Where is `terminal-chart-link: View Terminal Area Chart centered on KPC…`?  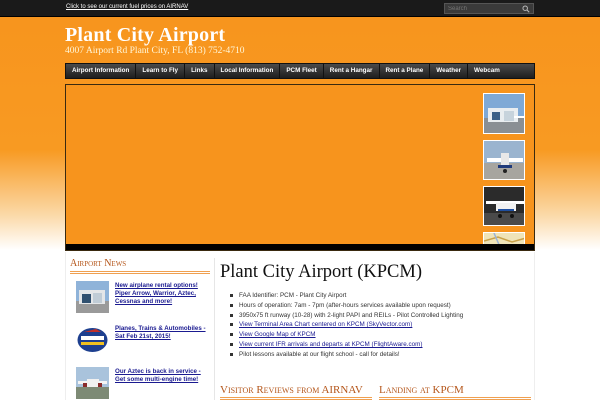
terminal-chart-link: View Terminal Area Chart centered on KPC… is located at coordinates (325, 324).